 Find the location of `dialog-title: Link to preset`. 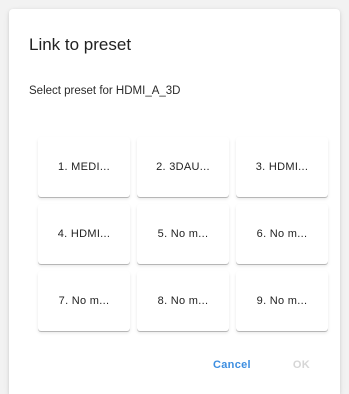

dialog-title: Link to preset is located at coordinates (80, 44).